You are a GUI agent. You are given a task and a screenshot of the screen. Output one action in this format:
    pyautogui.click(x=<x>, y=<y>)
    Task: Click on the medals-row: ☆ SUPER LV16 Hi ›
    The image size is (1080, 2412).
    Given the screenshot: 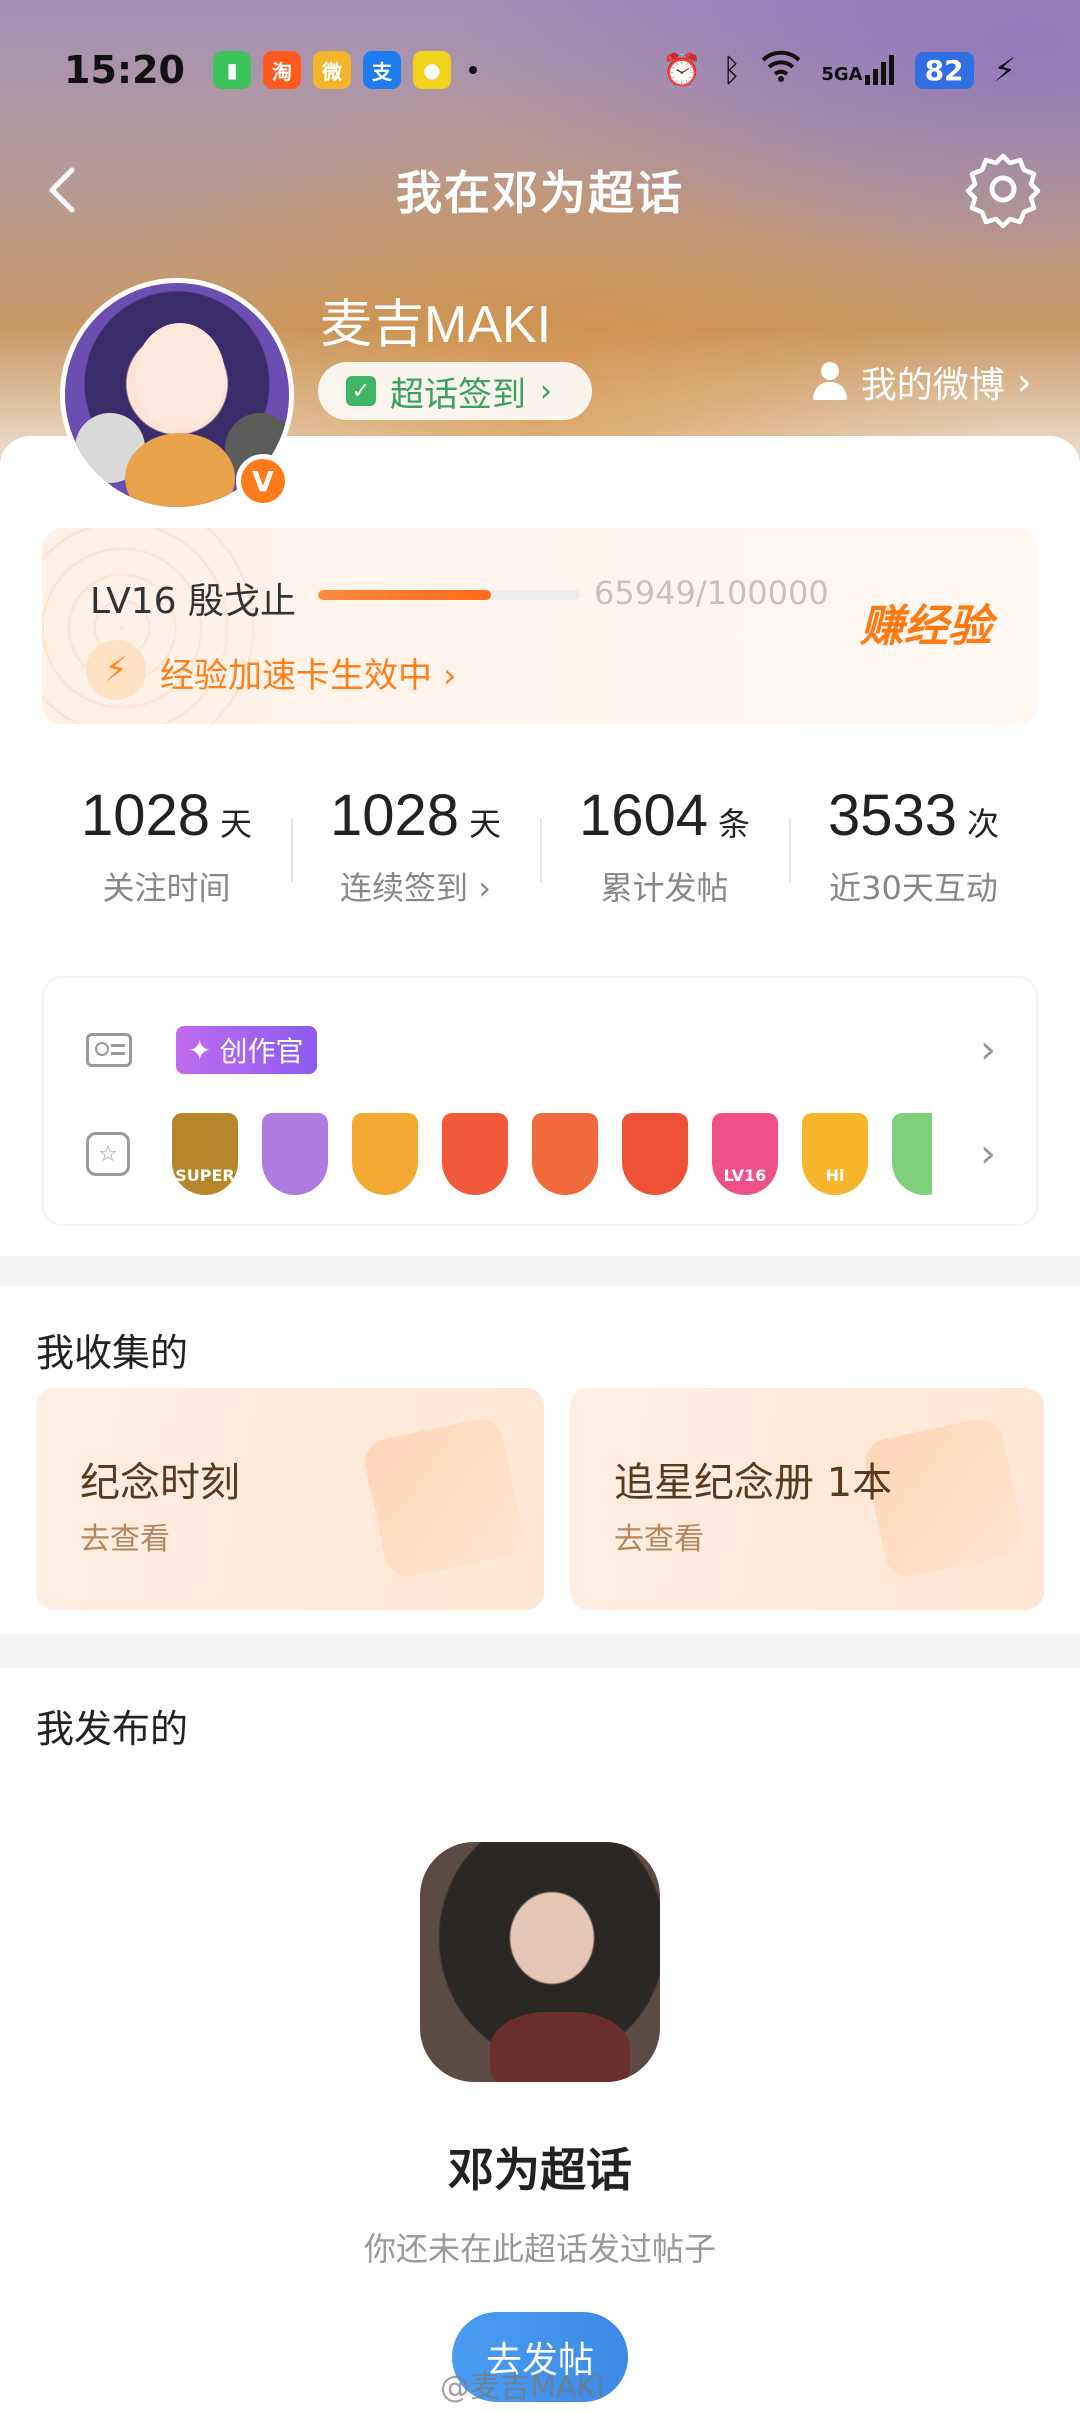 What is the action you would take?
    pyautogui.click(x=541, y=1154)
    